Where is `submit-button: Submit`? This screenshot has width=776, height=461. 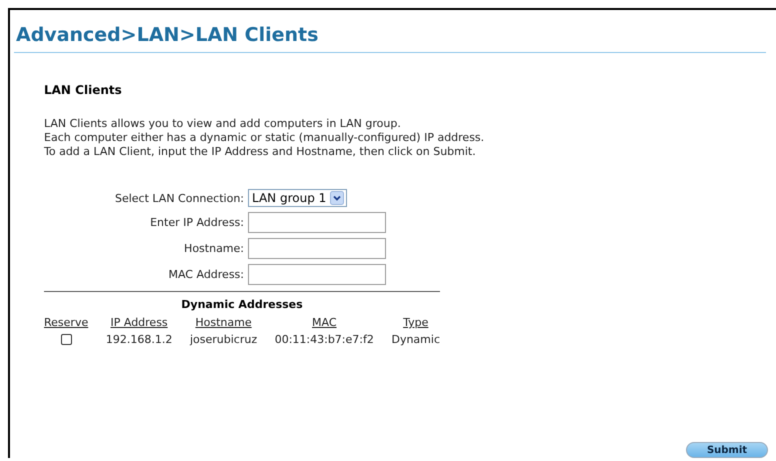 submit-button: Submit is located at coordinates (727, 450).